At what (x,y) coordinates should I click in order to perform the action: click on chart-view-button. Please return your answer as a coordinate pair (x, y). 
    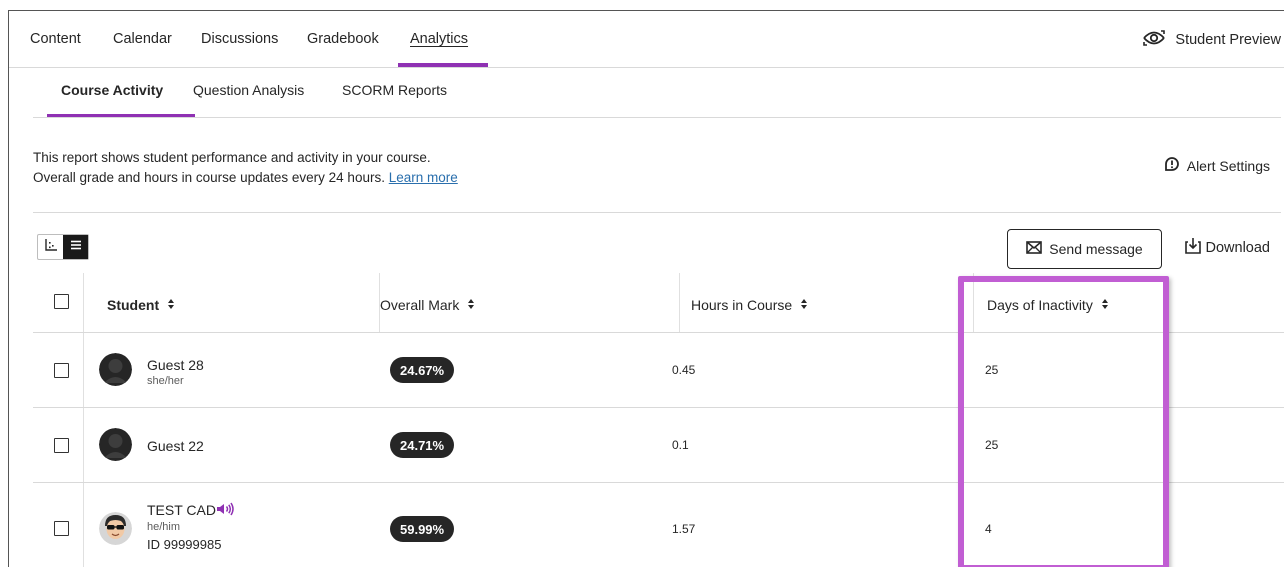
    Looking at the image, I should click on (50, 247).